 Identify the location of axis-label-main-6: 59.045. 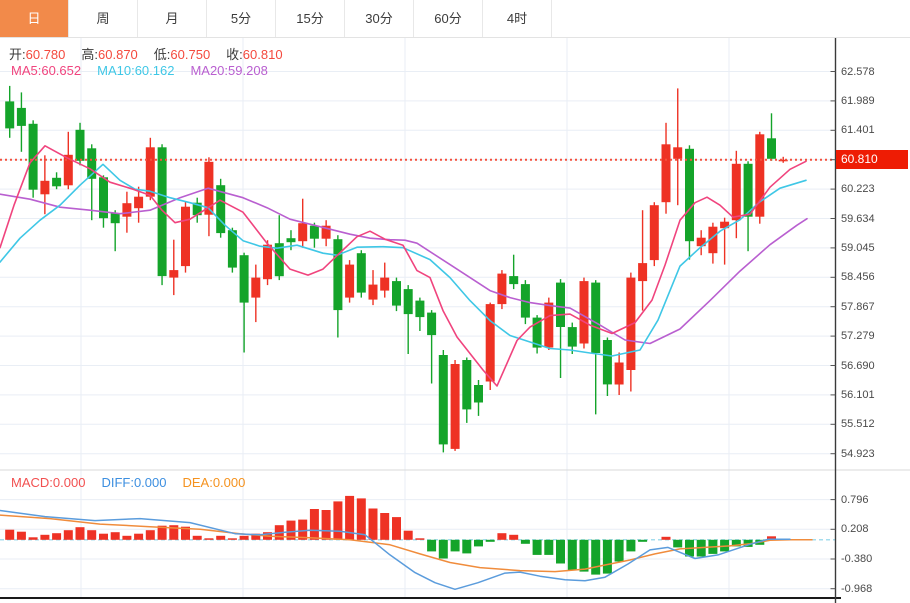
(858, 248).